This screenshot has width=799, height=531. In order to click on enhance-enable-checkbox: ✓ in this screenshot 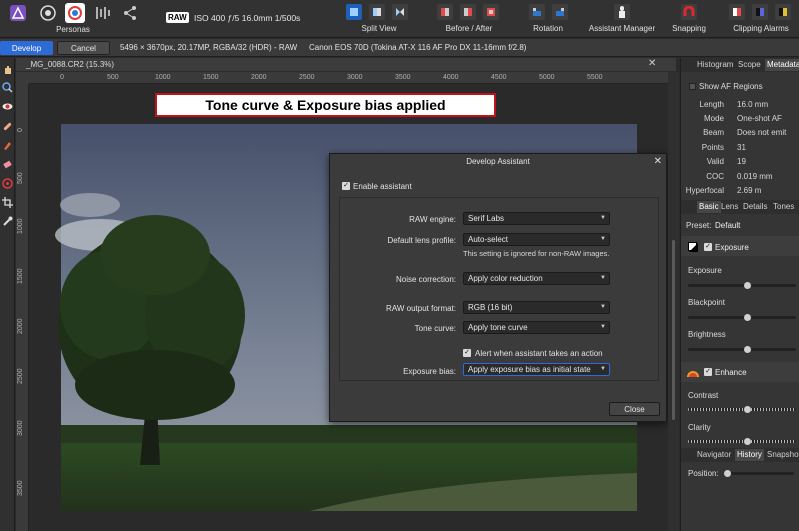, I will do `click(708, 372)`.